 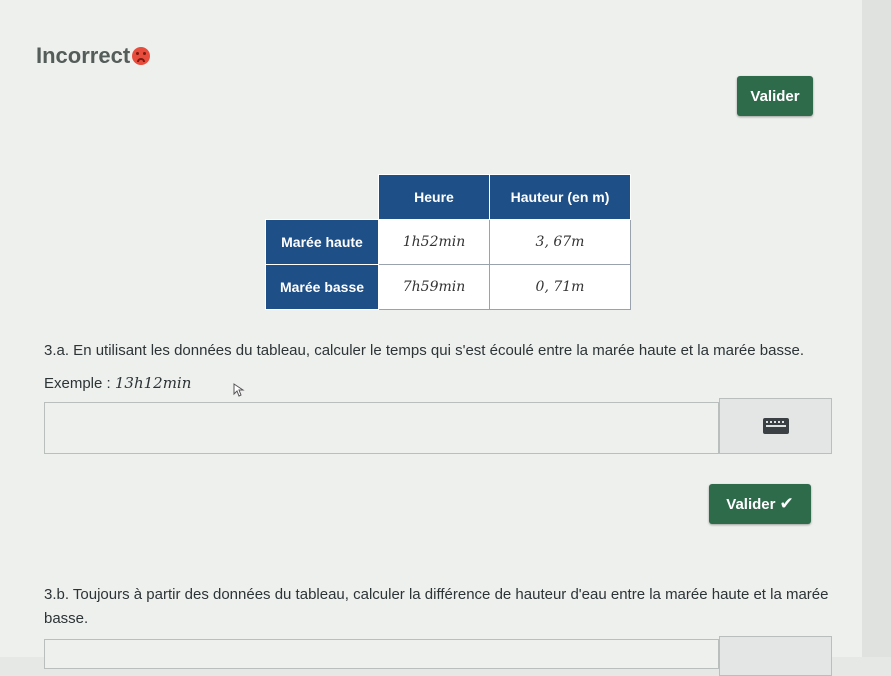 What do you see at coordinates (83, 55) in the screenshot?
I see `status-text: Incorrect` at bounding box center [83, 55].